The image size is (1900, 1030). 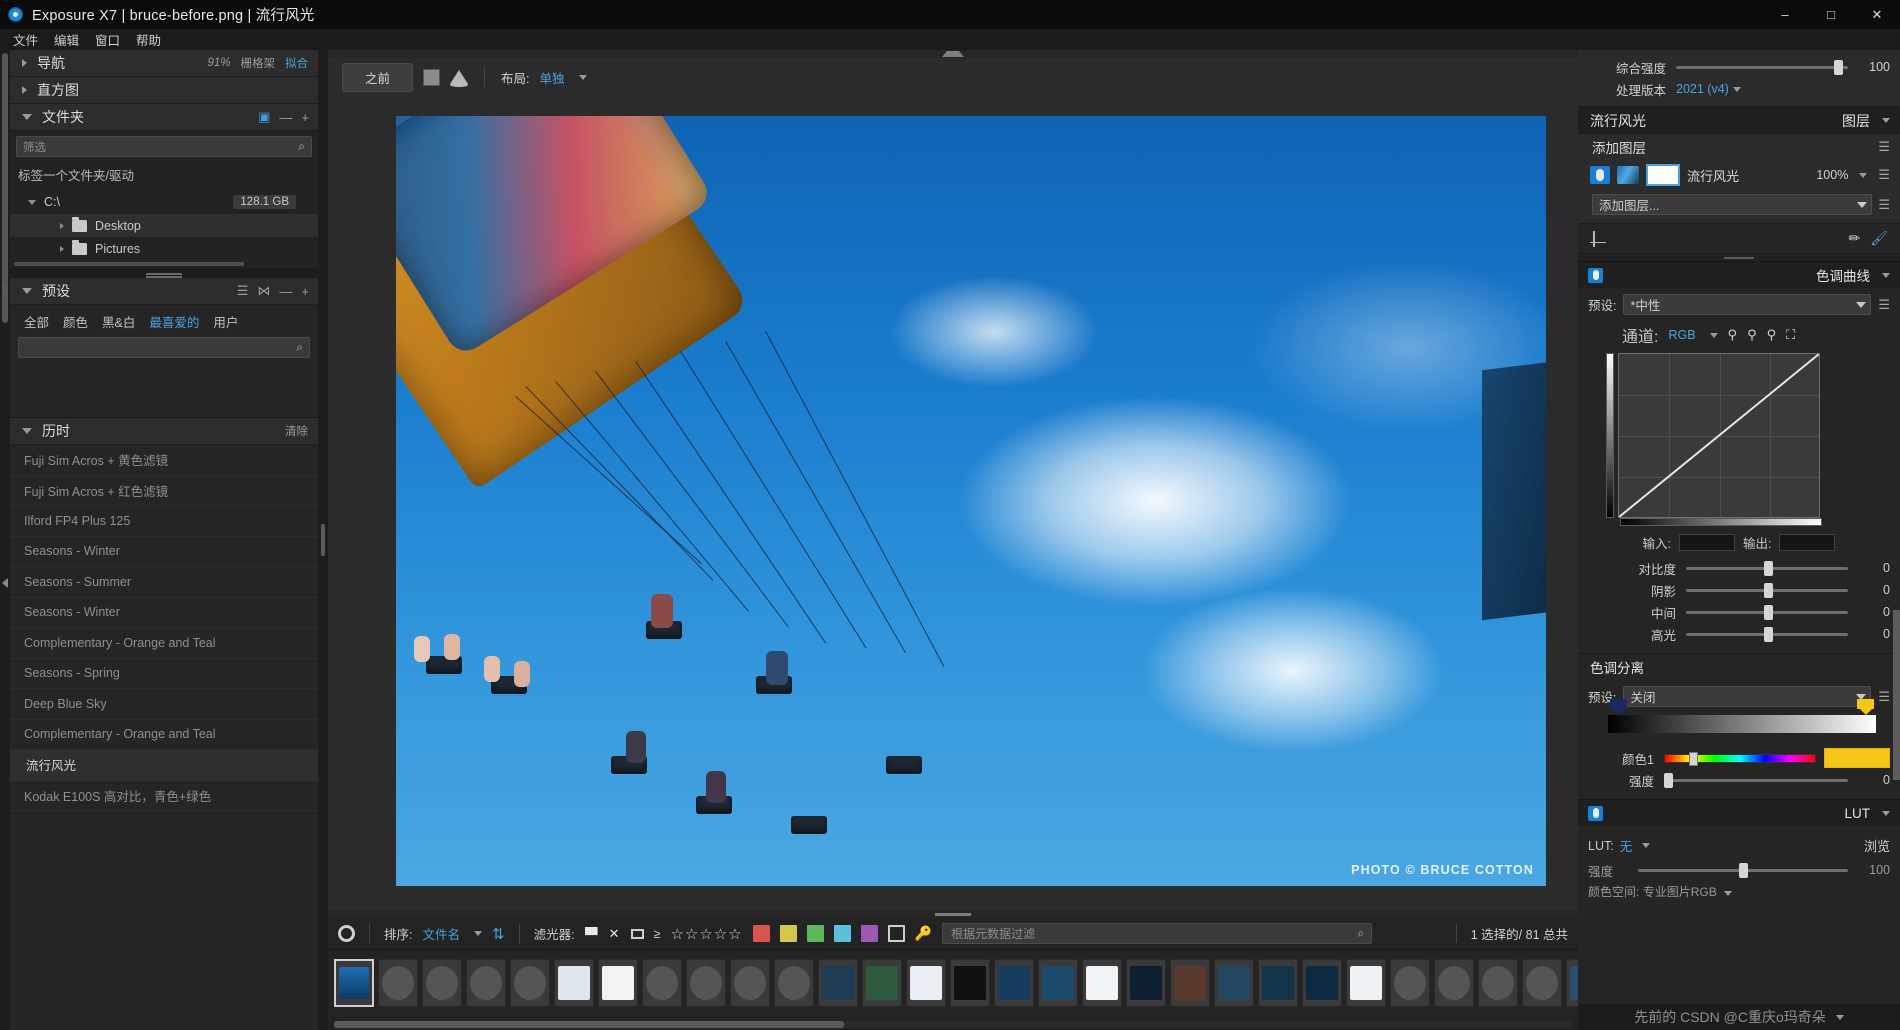 What do you see at coordinates (1600, 175) in the screenshot?
I see `layer-visibility-icon` at bounding box center [1600, 175].